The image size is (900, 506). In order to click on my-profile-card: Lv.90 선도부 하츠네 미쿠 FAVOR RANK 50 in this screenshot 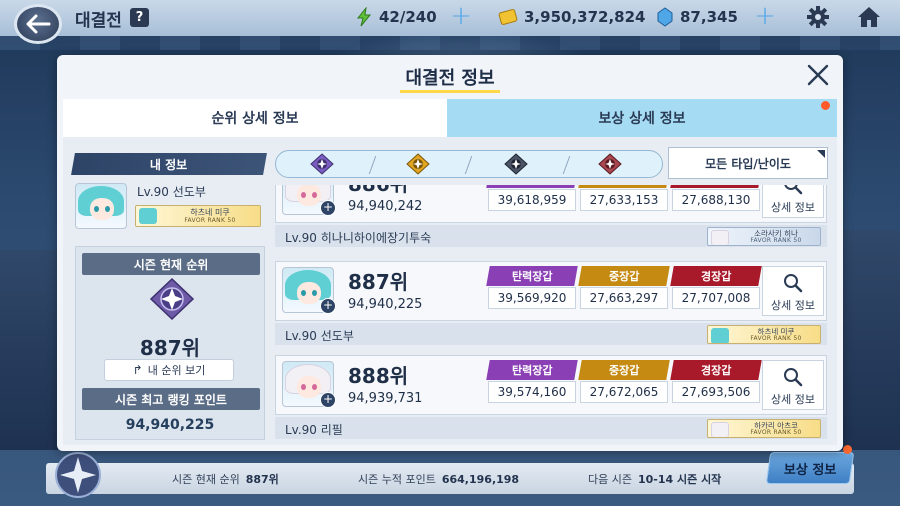, I will do `click(170, 209)`.